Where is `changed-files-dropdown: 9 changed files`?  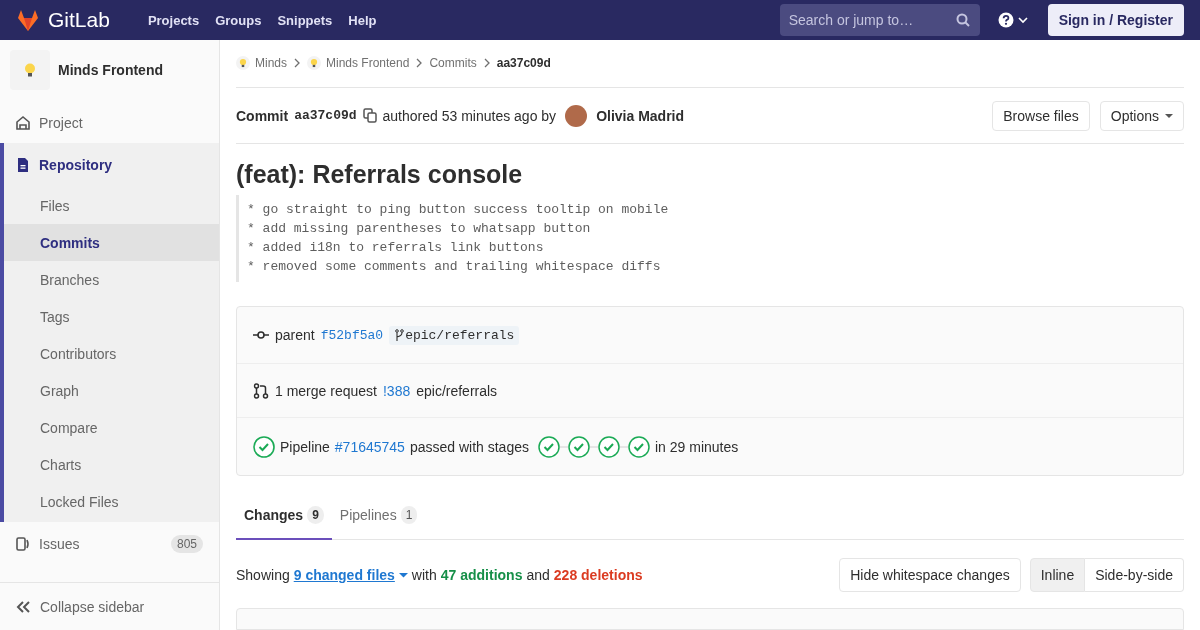 changed-files-dropdown: 9 changed files is located at coordinates (350, 575).